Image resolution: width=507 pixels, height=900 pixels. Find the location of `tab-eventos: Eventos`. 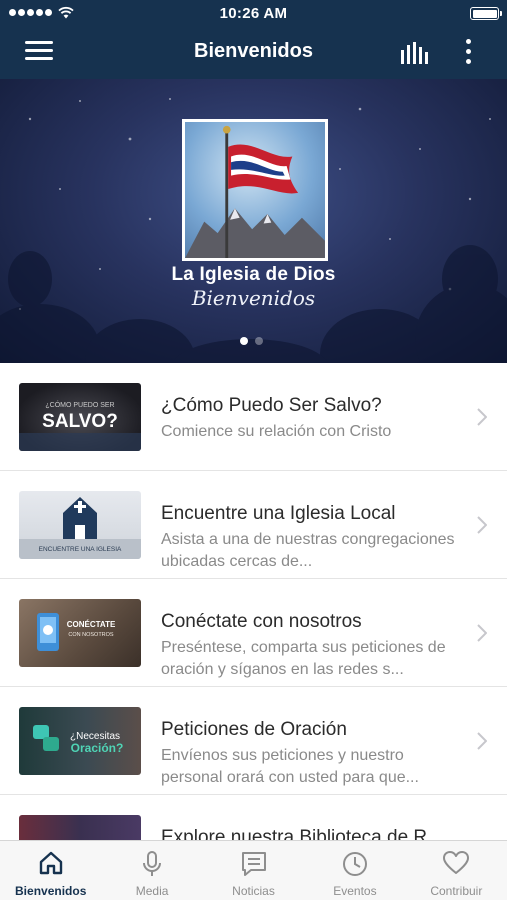

tab-eventos: Eventos is located at coordinates (354, 870).